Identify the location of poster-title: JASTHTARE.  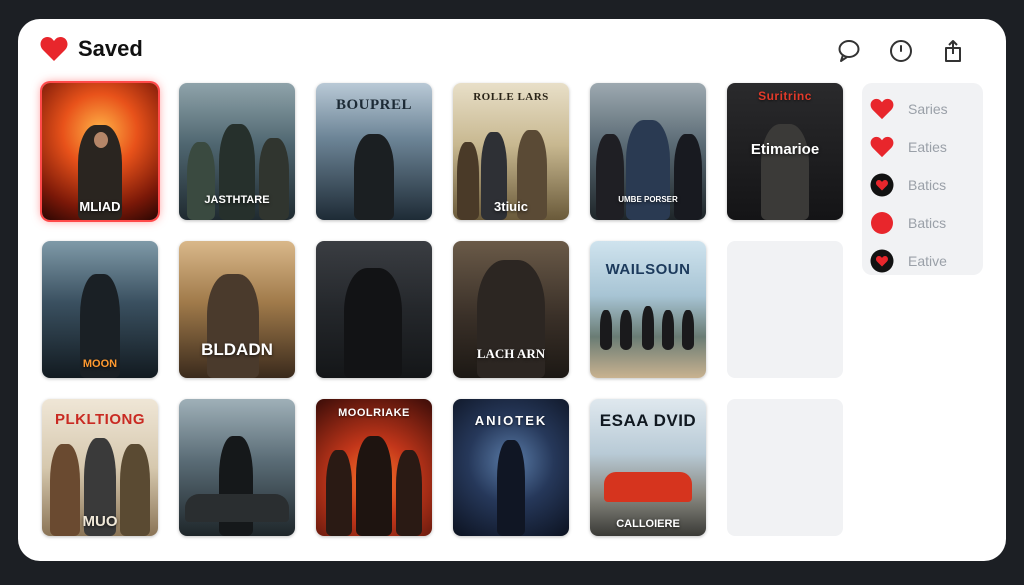
(237, 200).